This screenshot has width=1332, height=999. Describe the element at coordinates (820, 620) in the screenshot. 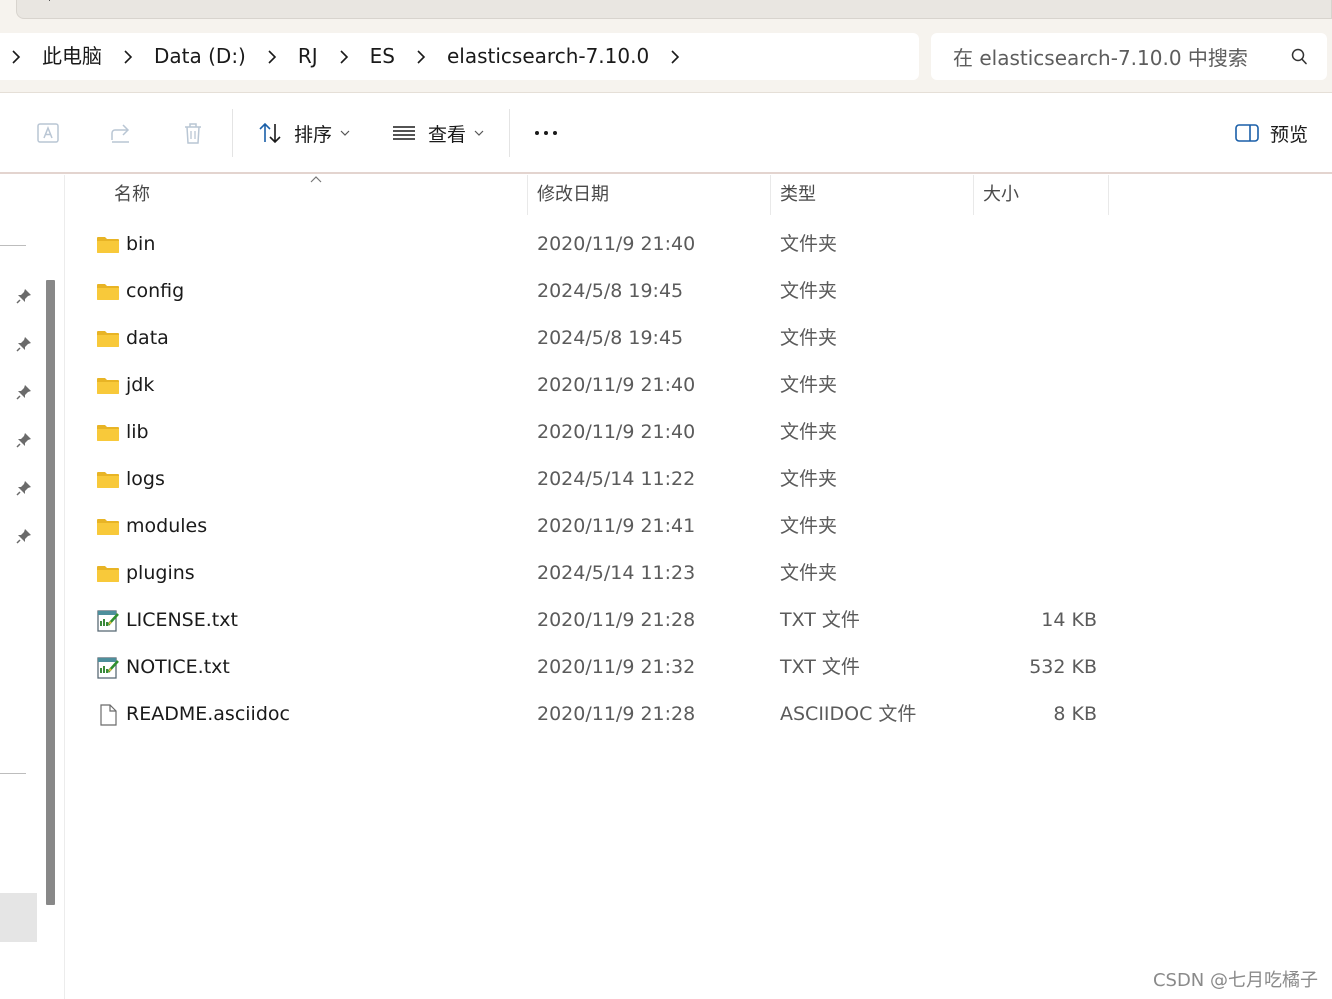

I see `file-type: TXT 文件` at that location.